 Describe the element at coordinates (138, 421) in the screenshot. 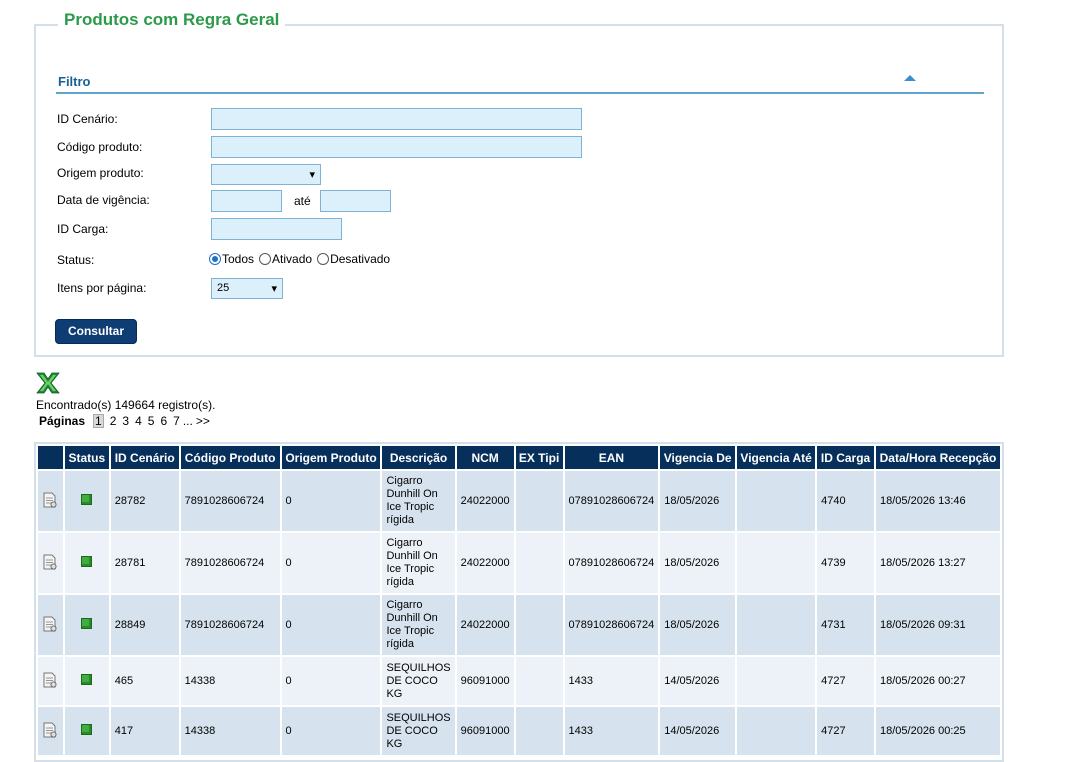

I see `page-link-4: 4` at that location.